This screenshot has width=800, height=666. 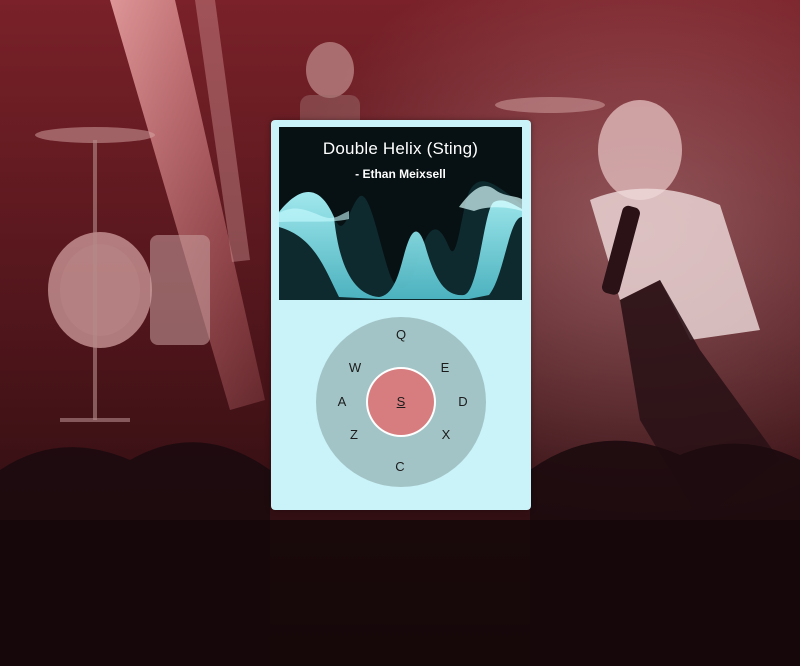 What do you see at coordinates (400, 174) in the screenshot?
I see `song-artist: - Ethan Meixsell` at bounding box center [400, 174].